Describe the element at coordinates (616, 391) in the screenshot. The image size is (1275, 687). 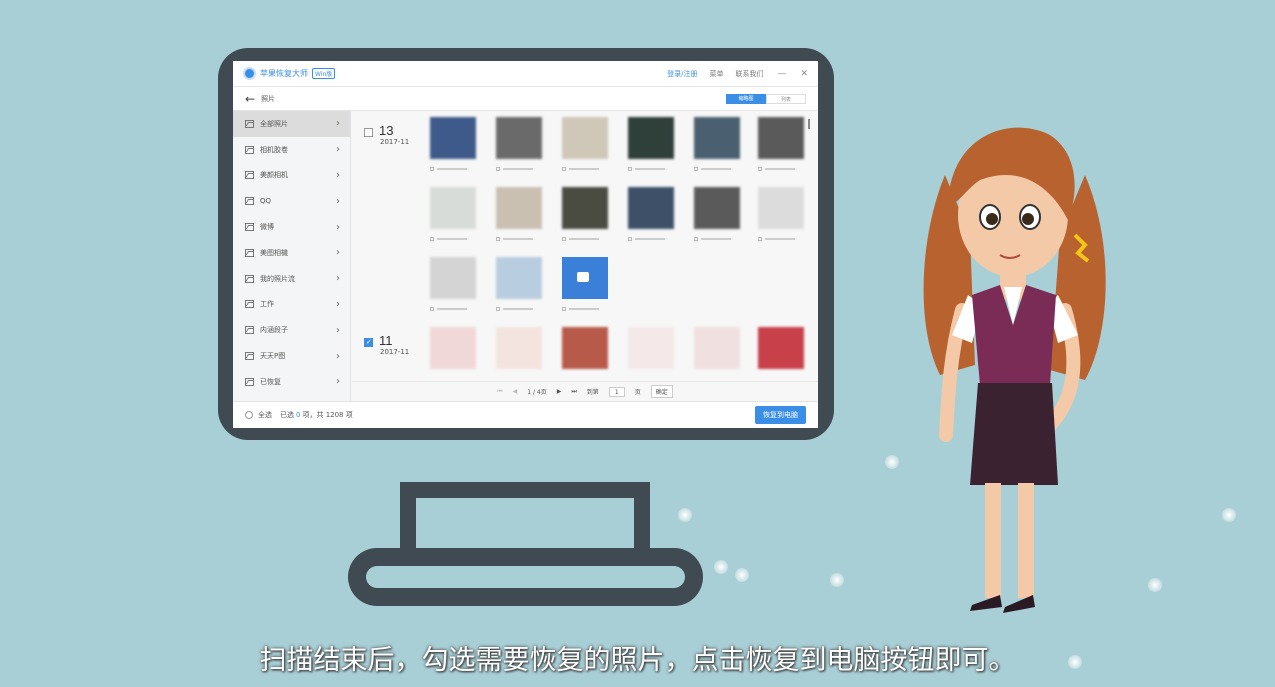
I see `page-input: 1` at that location.